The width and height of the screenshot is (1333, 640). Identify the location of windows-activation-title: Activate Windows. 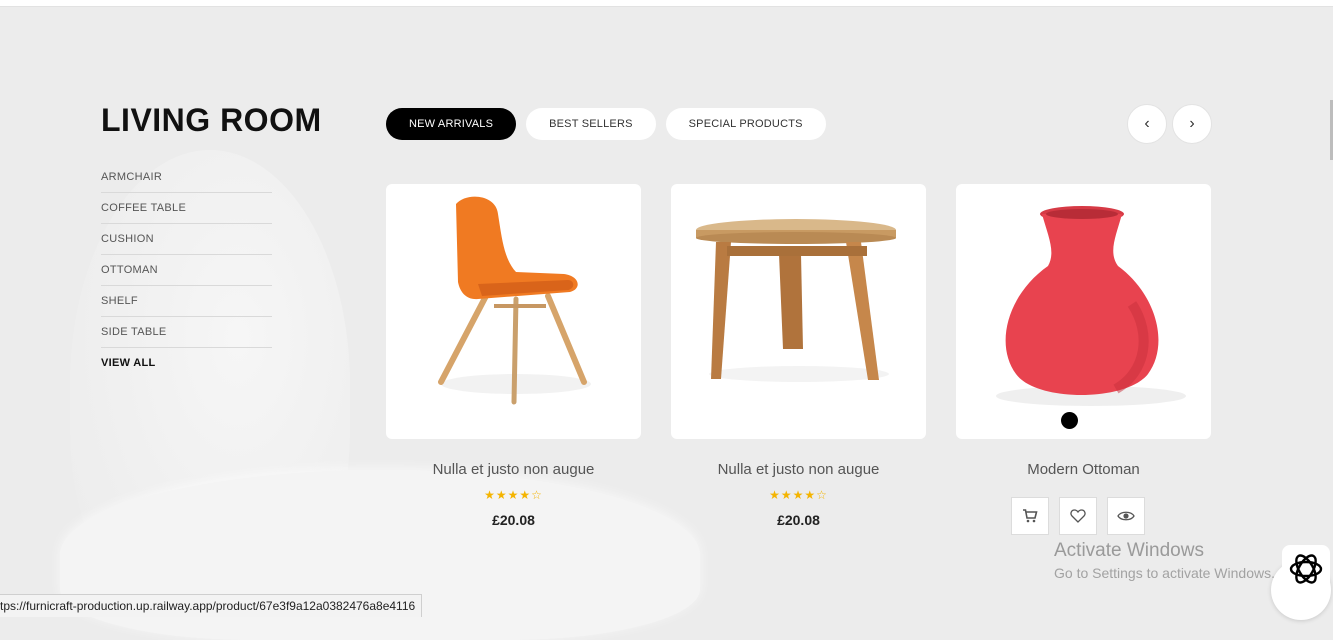
(1129, 550).